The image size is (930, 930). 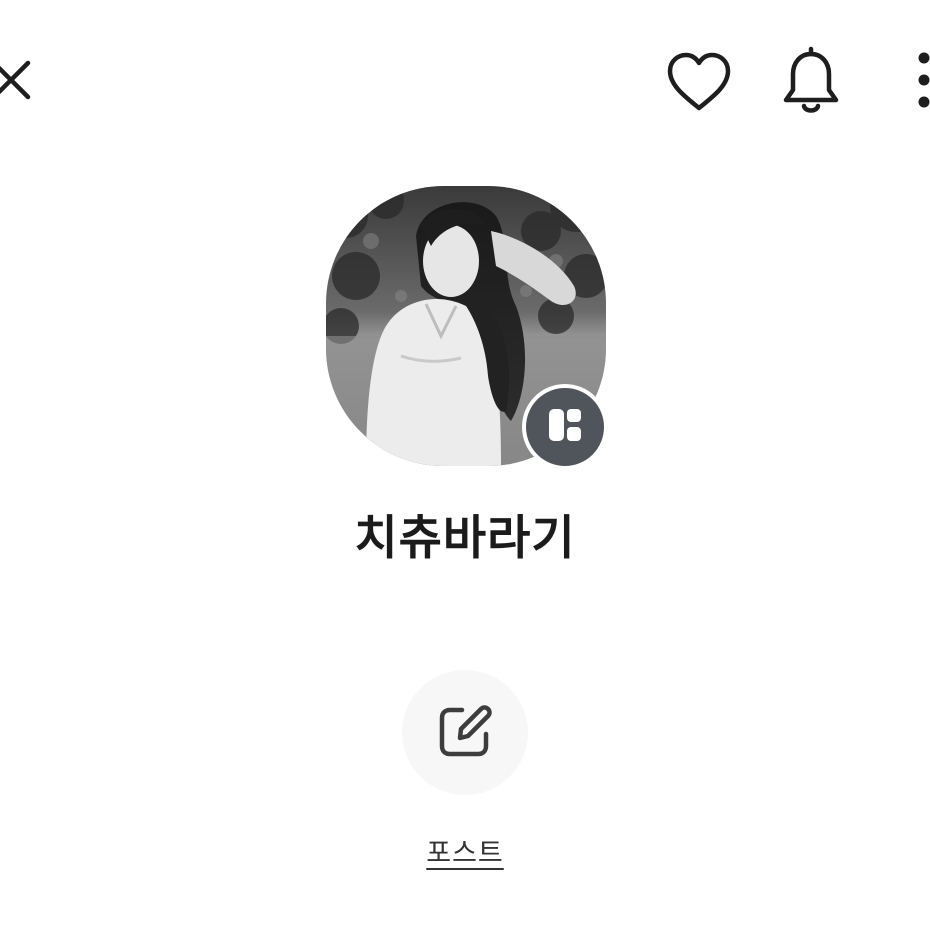 I want to click on more-options-button, so click(x=920, y=81).